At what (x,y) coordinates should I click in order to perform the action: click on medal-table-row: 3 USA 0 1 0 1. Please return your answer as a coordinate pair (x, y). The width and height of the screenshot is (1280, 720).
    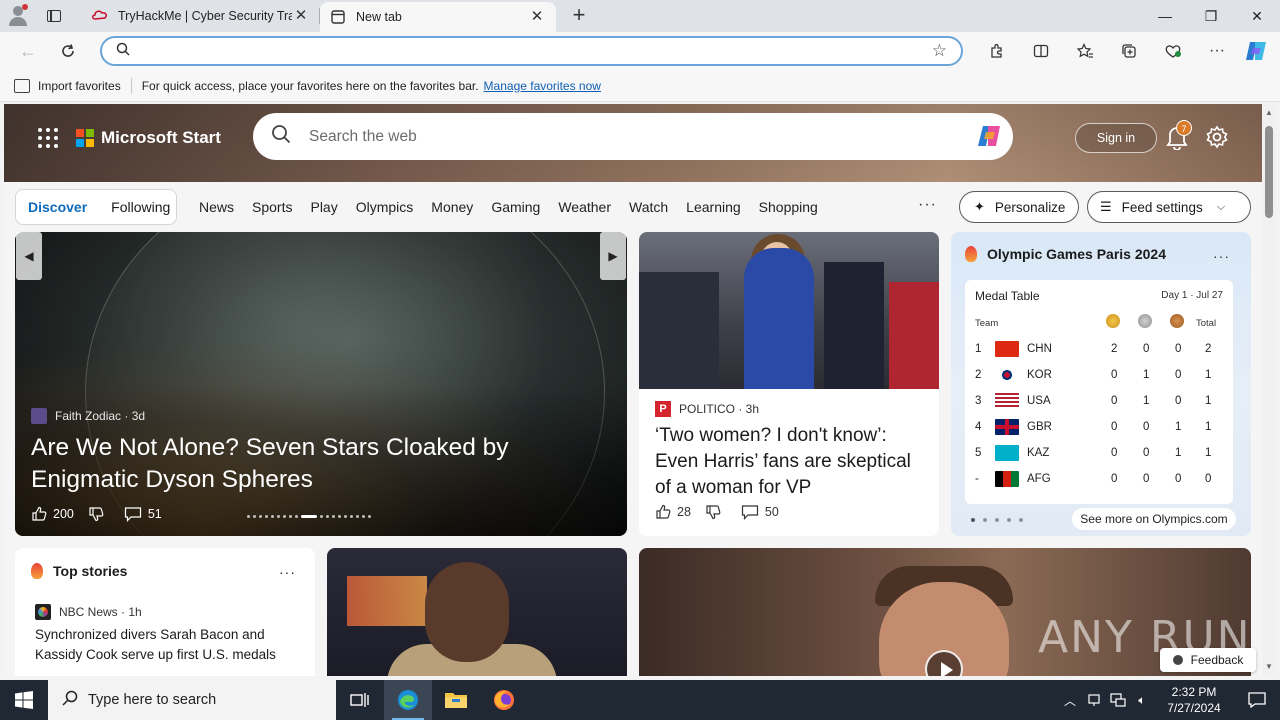
    Looking at the image, I should click on (1101, 402).